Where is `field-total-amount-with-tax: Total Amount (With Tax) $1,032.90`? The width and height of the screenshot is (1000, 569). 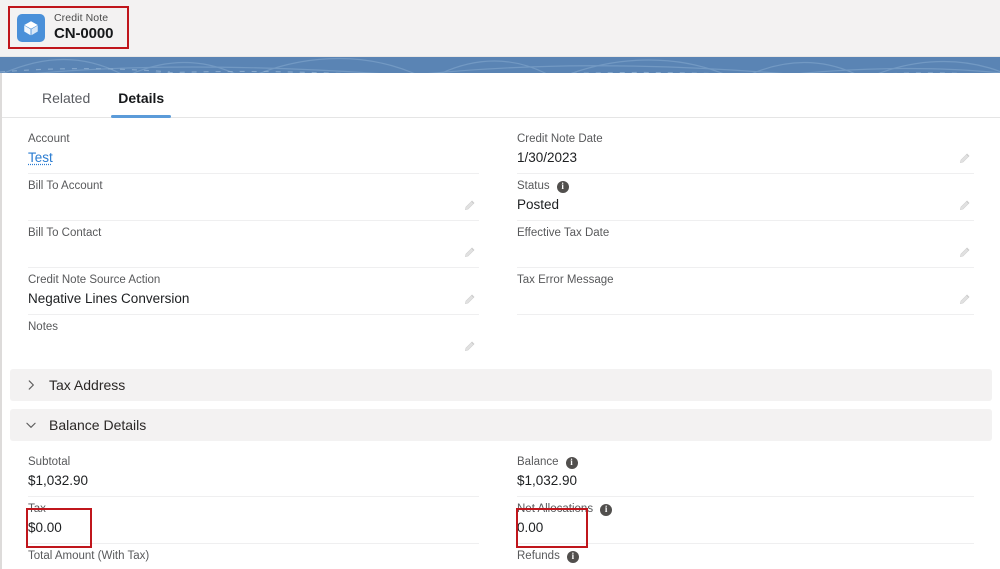 field-total-amount-with-tax: Total Amount (With Tax) $1,032.90 is located at coordinates (253, 556).